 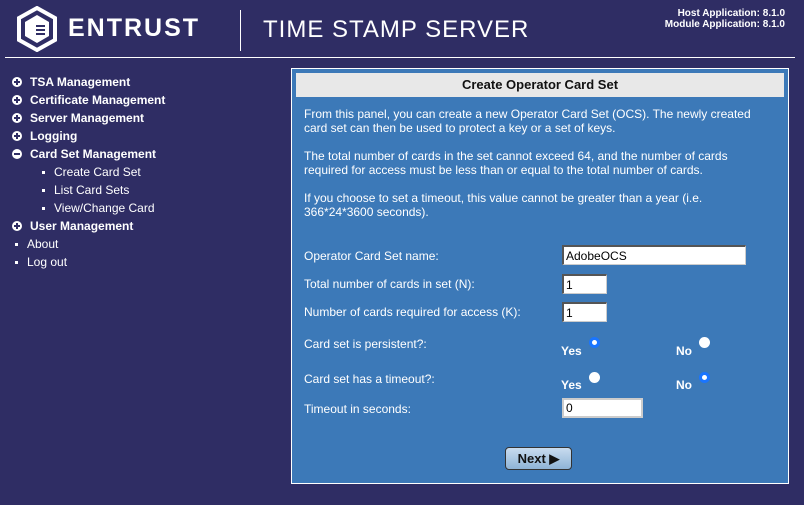 I want to click on brand-name: ENTRUST, so click(x=134, y=28).